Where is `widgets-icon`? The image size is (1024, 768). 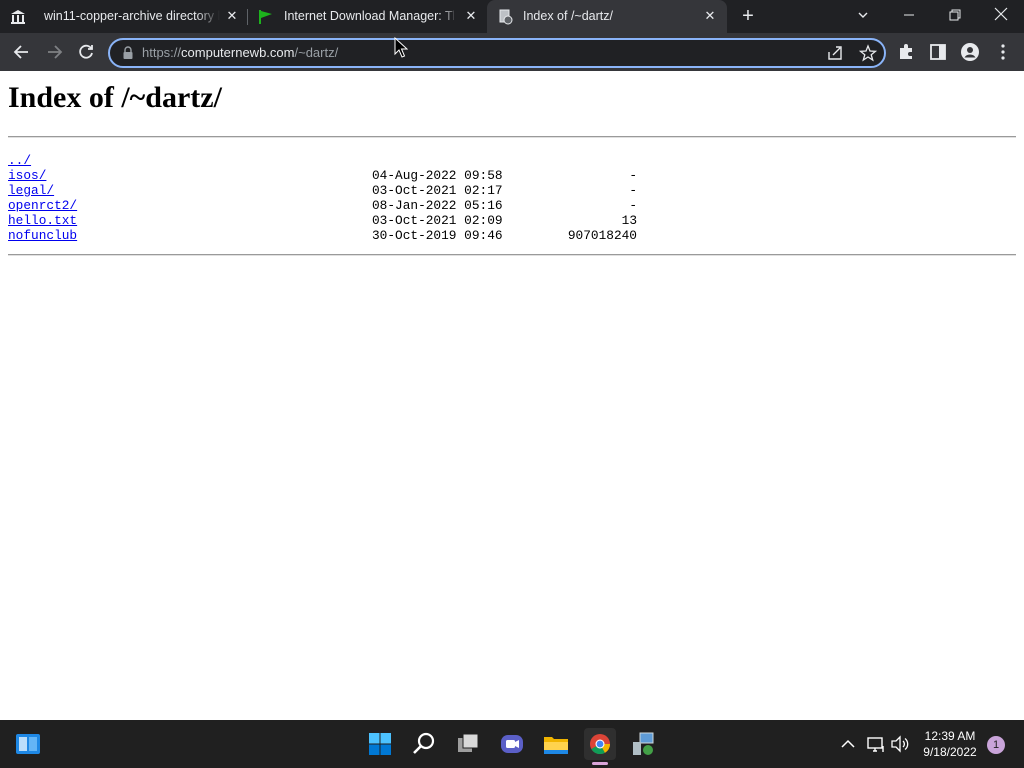
widgets-icon is located at coordinates (28, 744).